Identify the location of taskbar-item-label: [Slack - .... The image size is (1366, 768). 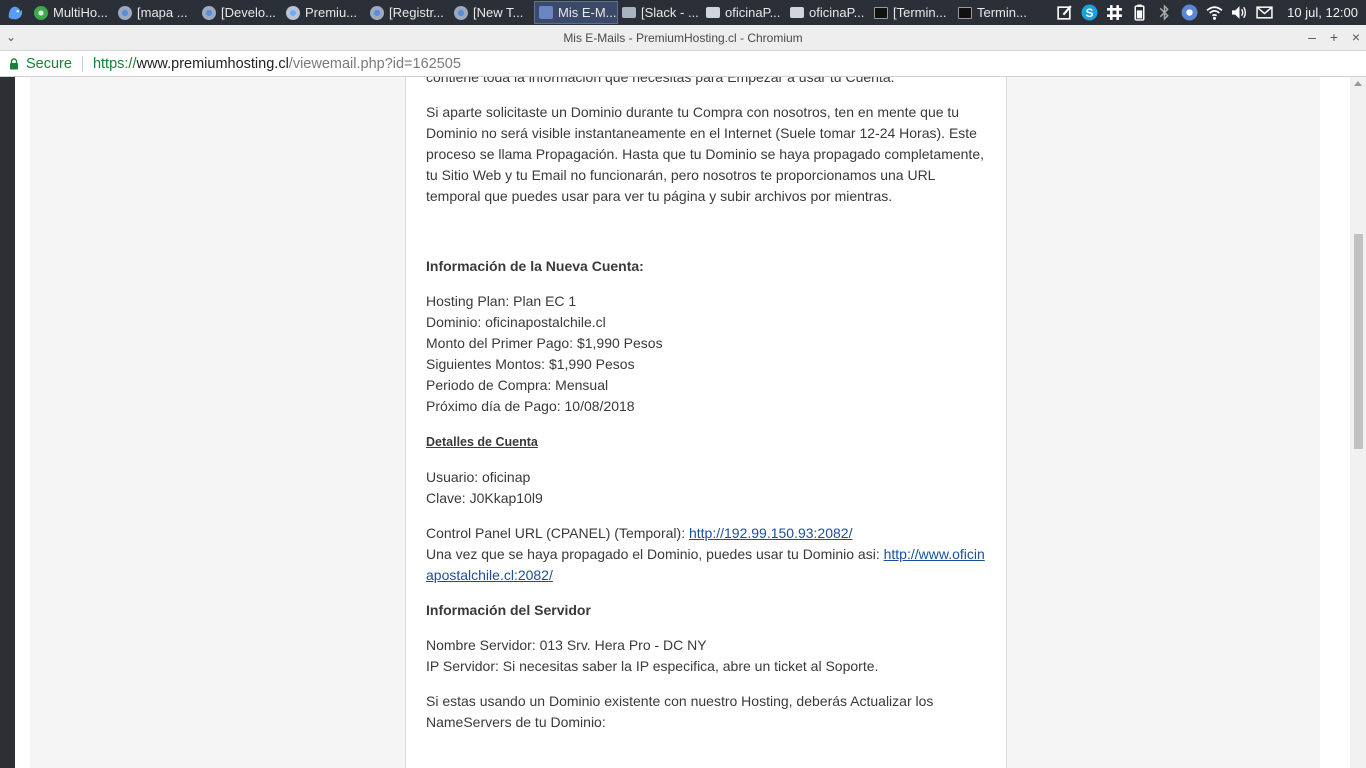
(670, 12).